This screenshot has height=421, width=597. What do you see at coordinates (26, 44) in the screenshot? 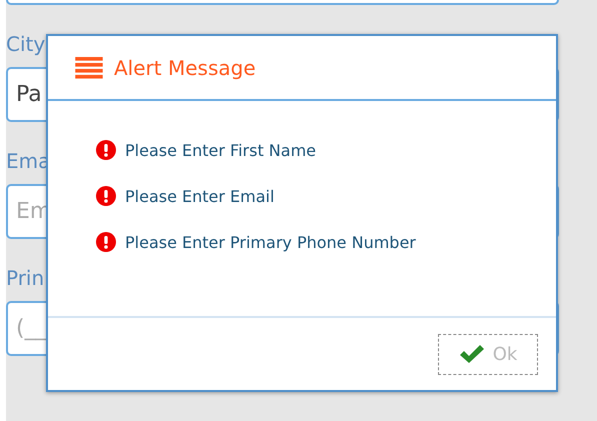
I see `field-label: City` at bounding box center [26, 44].